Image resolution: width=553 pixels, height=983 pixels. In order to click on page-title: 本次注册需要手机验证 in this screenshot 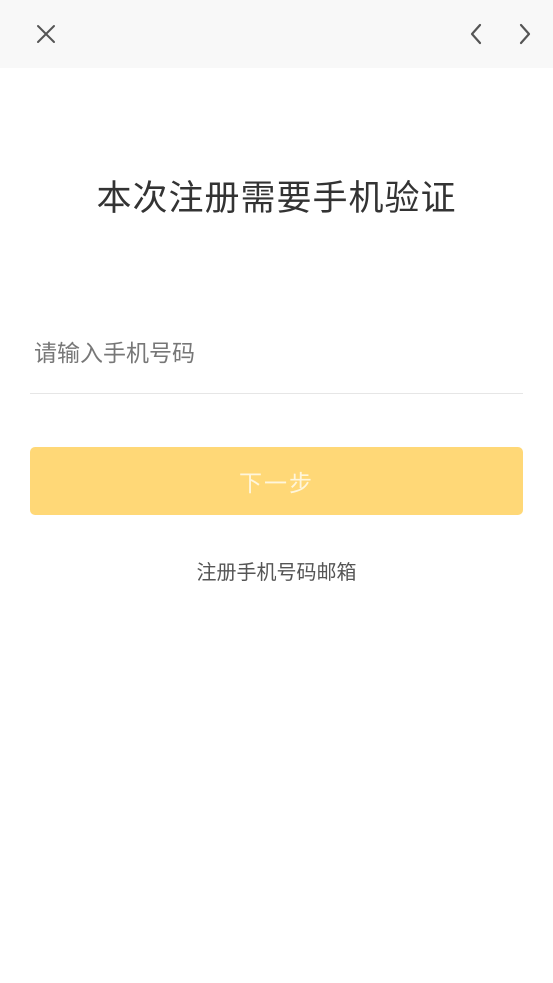, I will do `click(276, 199)`.